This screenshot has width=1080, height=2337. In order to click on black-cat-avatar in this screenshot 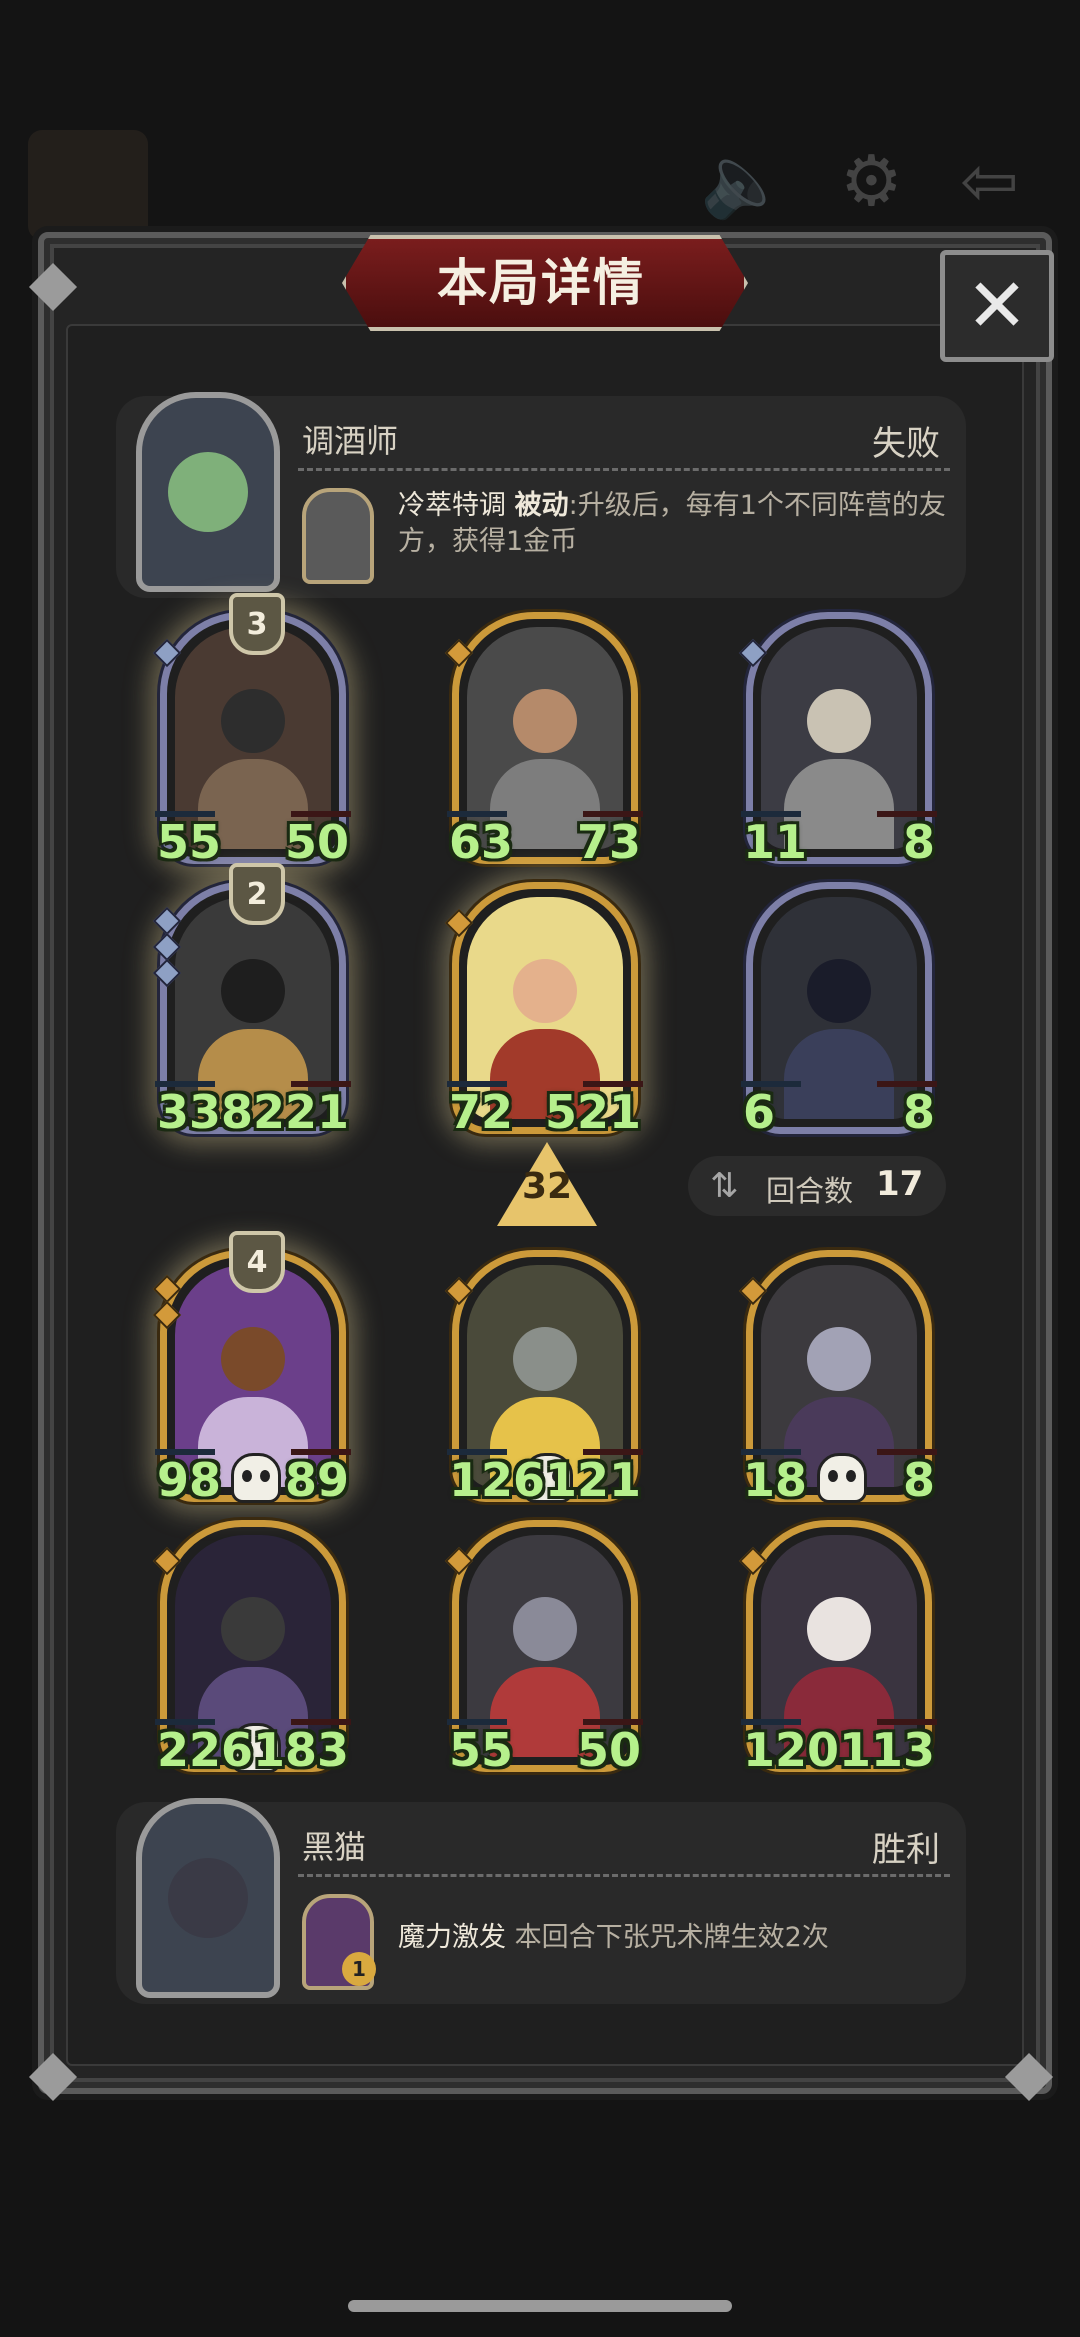, I will do `click(208, 1898)`.